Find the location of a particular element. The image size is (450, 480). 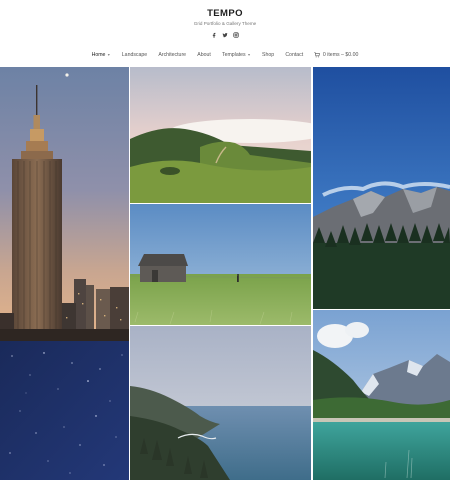

nav-item-landscape-label: Landscape is located at coordinates (134, 55).